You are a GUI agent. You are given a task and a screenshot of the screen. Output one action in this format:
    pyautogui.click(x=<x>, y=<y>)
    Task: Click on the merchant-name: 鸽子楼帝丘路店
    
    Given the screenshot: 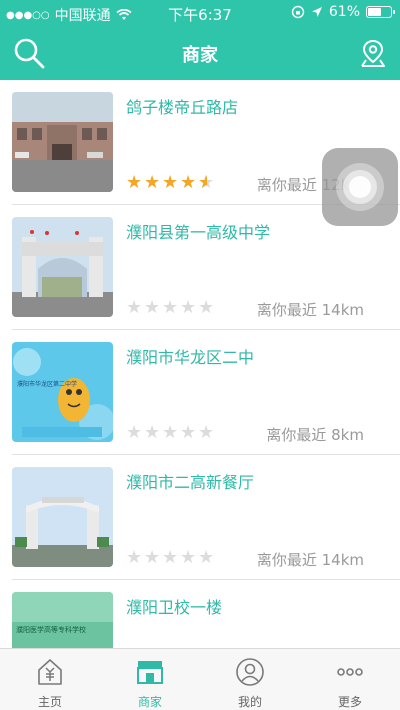 What is the action you would take?
    pyautogui.click(x=182, y=106)
    